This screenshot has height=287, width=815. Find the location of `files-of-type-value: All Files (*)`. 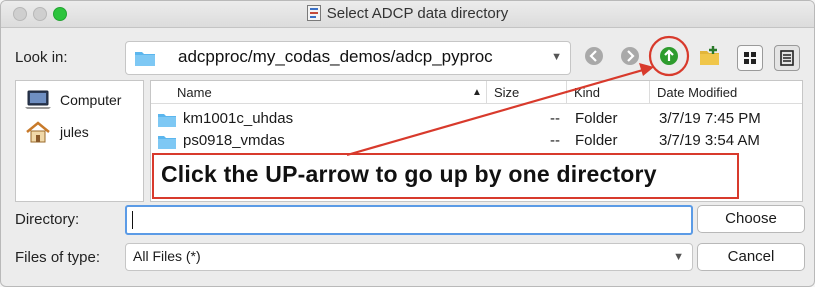

files-of-type-value: All Files (*) is located at coordinates (167, 256).